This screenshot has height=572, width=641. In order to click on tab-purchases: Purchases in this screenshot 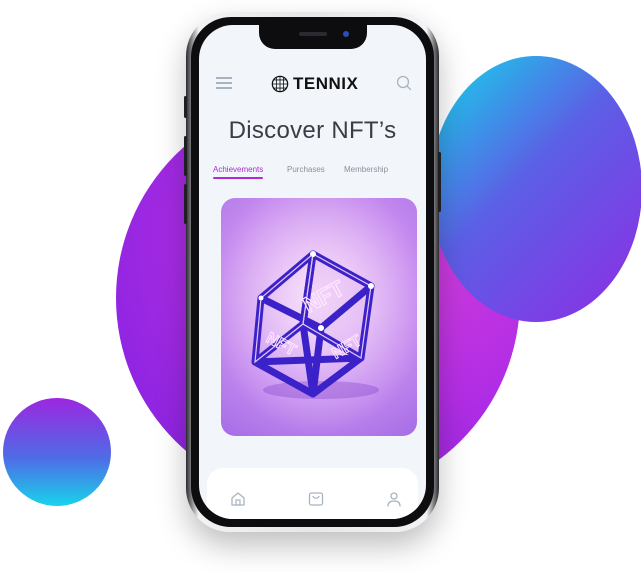, I will do `click(306, 169)`.